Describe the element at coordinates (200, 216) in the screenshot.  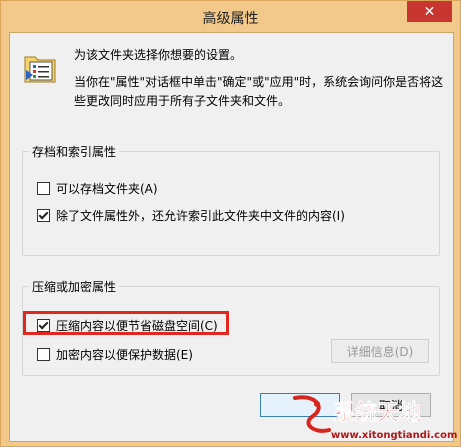
I see `index-label: 除了文件属性外，还允许索引此文件夹中文件的内容(I)` at that location.